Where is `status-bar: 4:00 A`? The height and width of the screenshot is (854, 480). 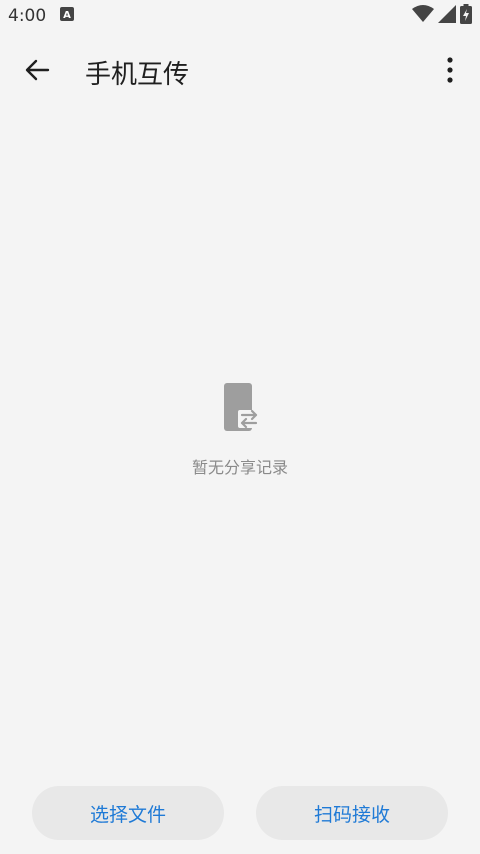 status-bar: 4:00 A is located at coordinates (240, 16).